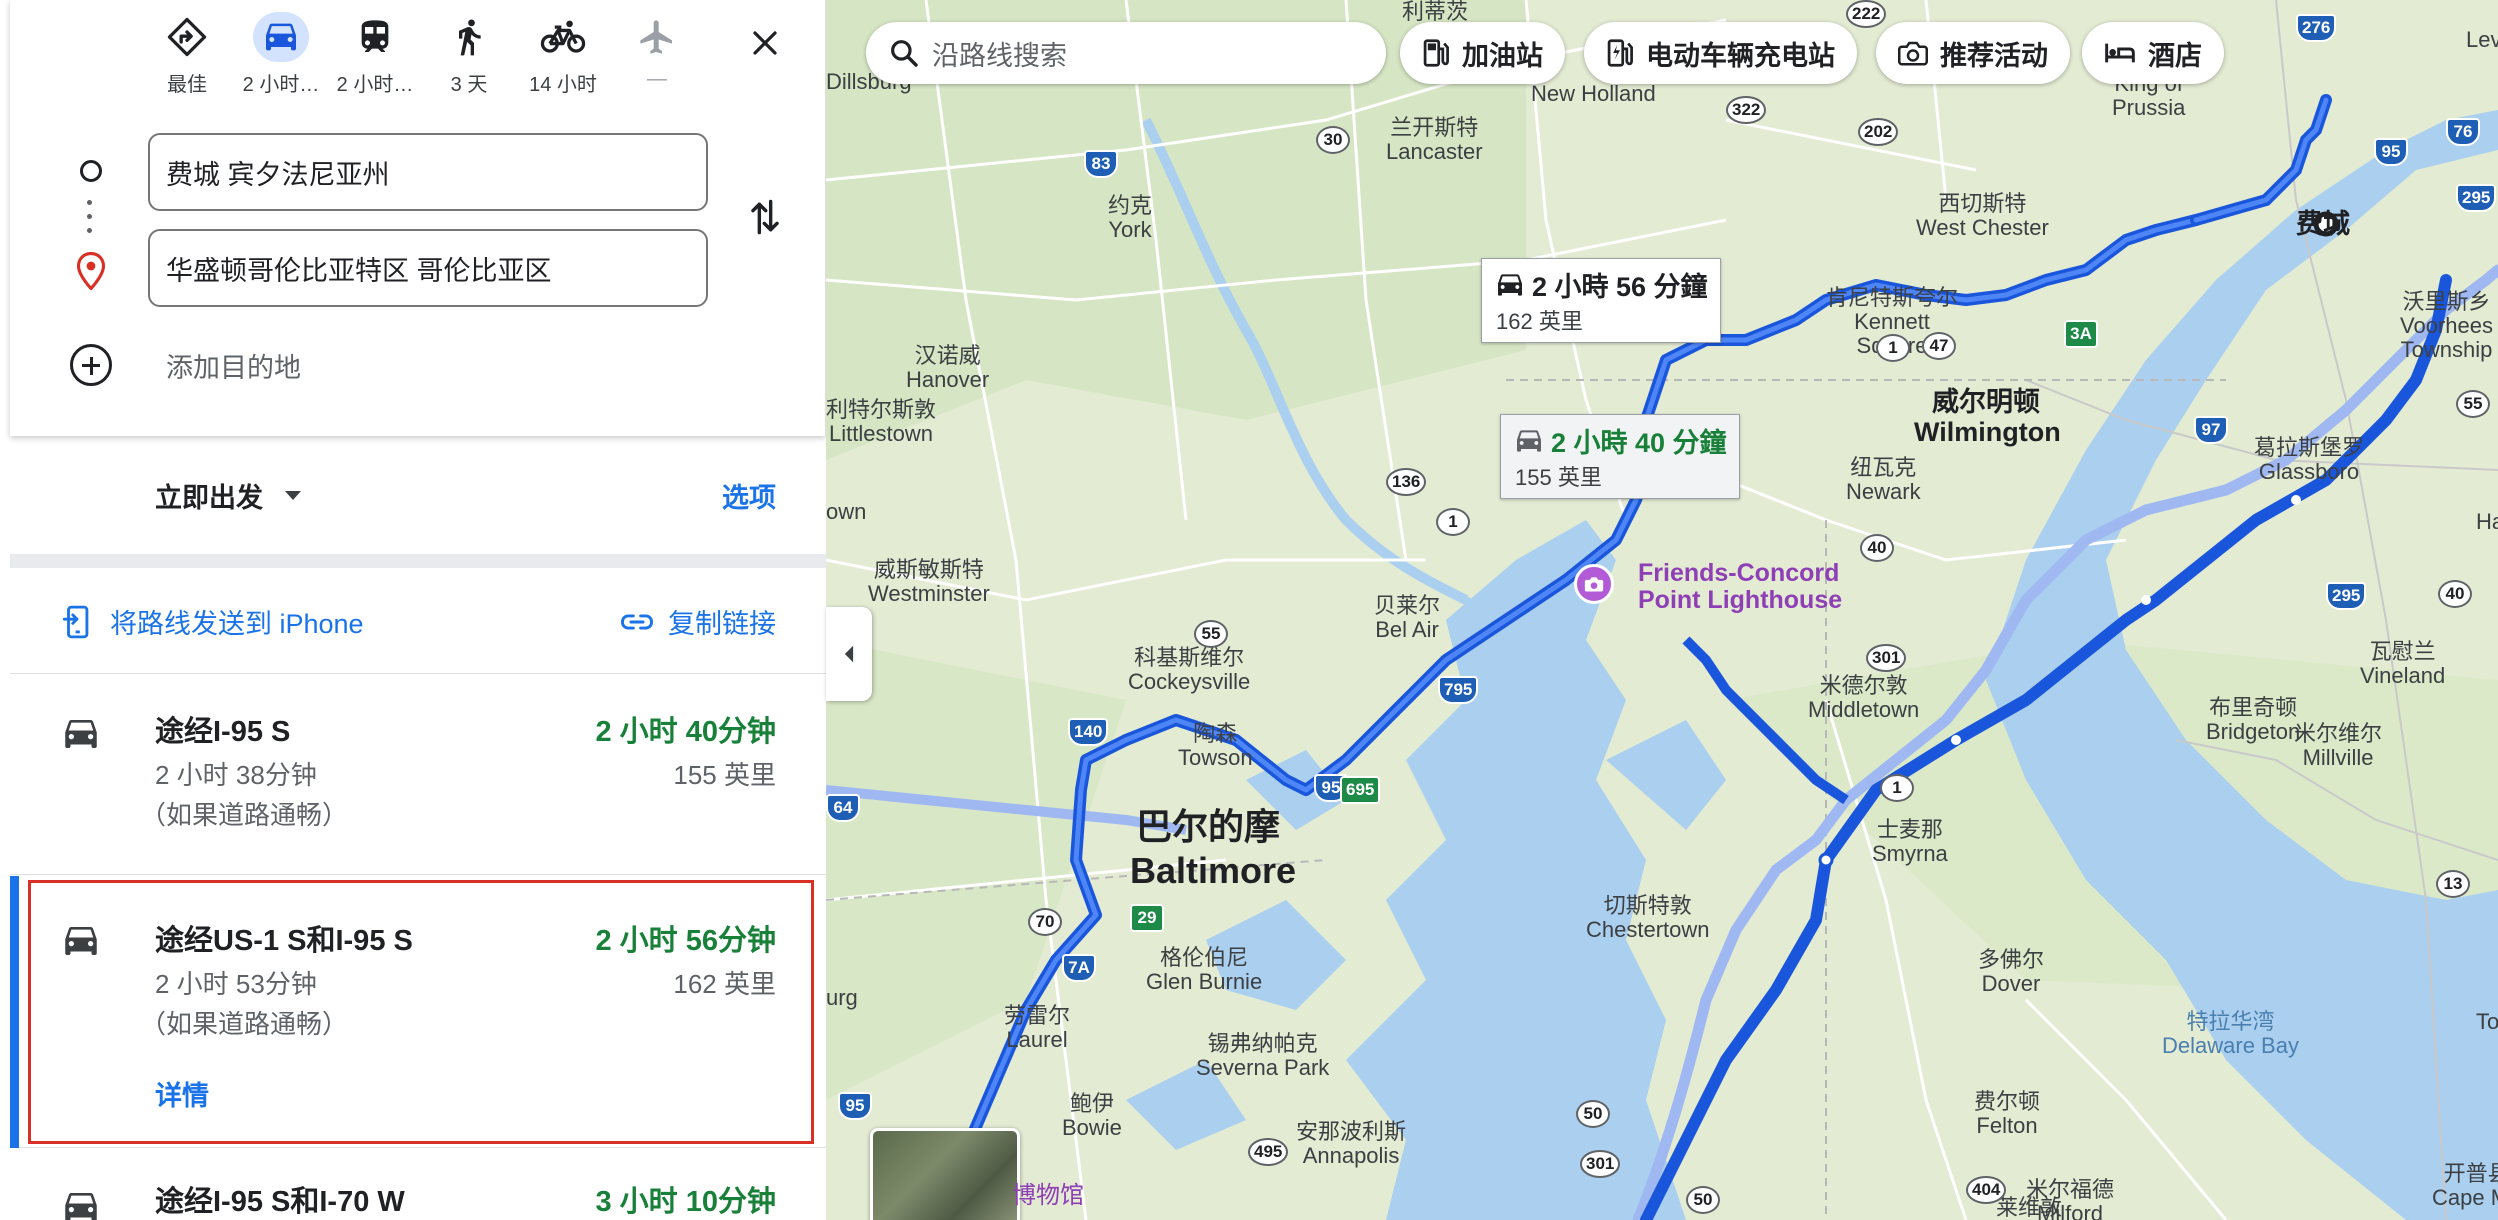 This screenshot has width=2498, height=1220. What do you see at coordinates (1720, 53) in the screenshot?
I see `chip-ev-charging: 电动车辆充电站` at bounding box center [1720, 53].